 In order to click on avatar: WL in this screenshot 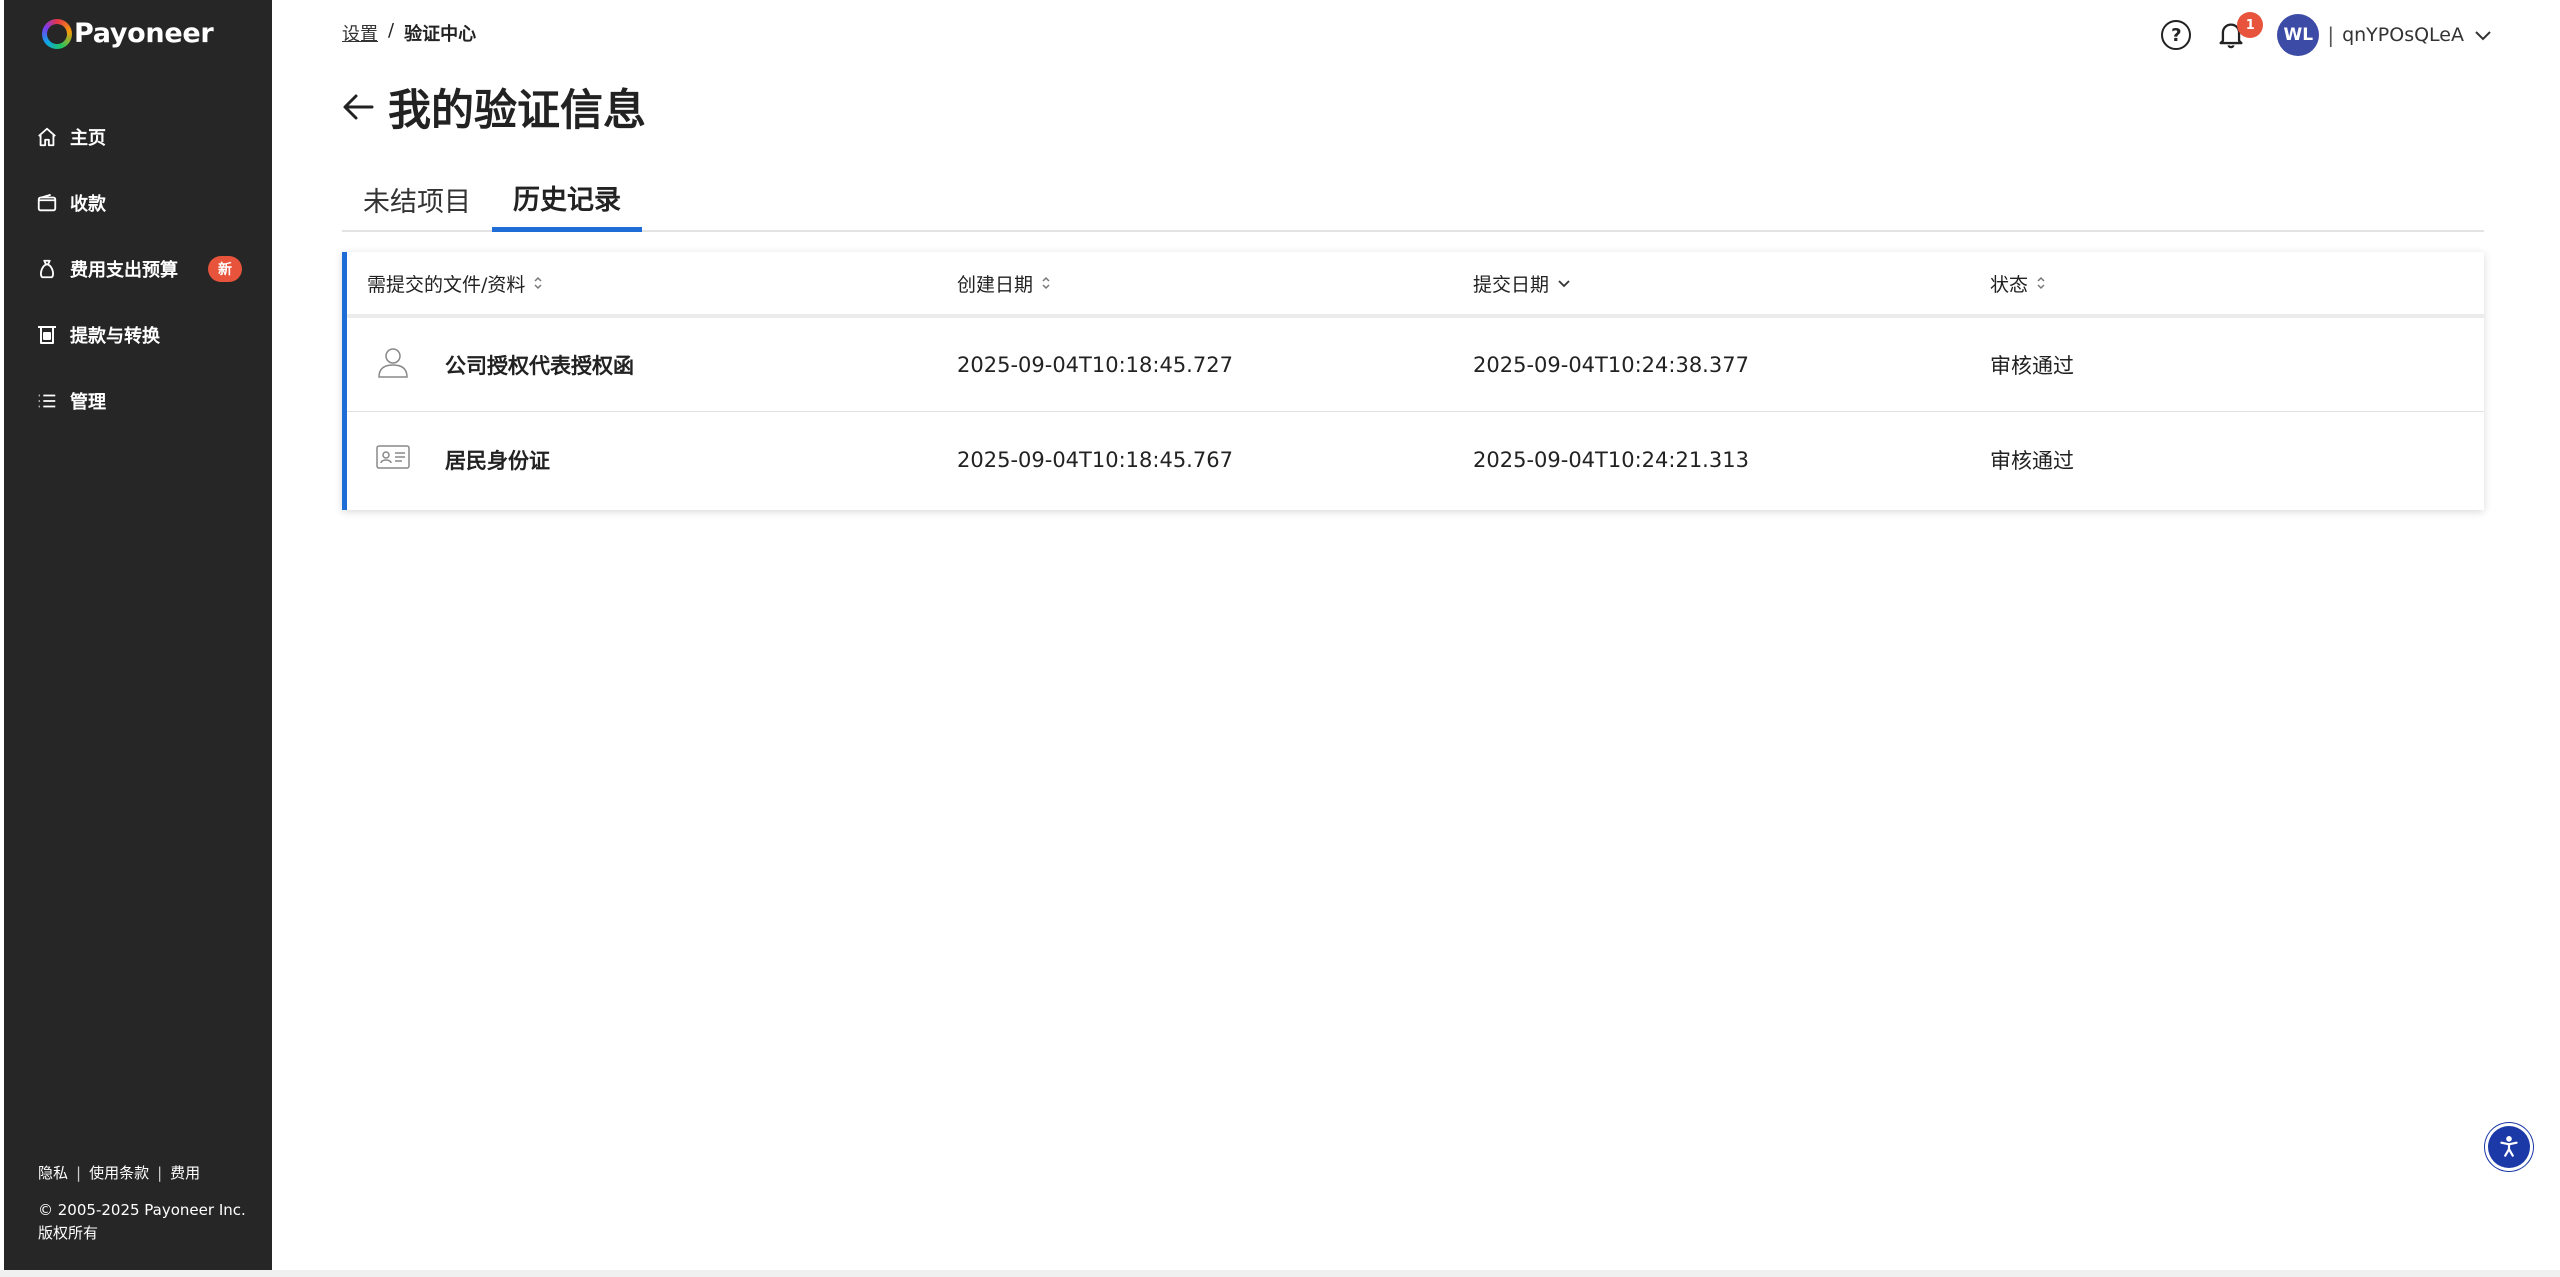, I will do `click(2298, 35)`.